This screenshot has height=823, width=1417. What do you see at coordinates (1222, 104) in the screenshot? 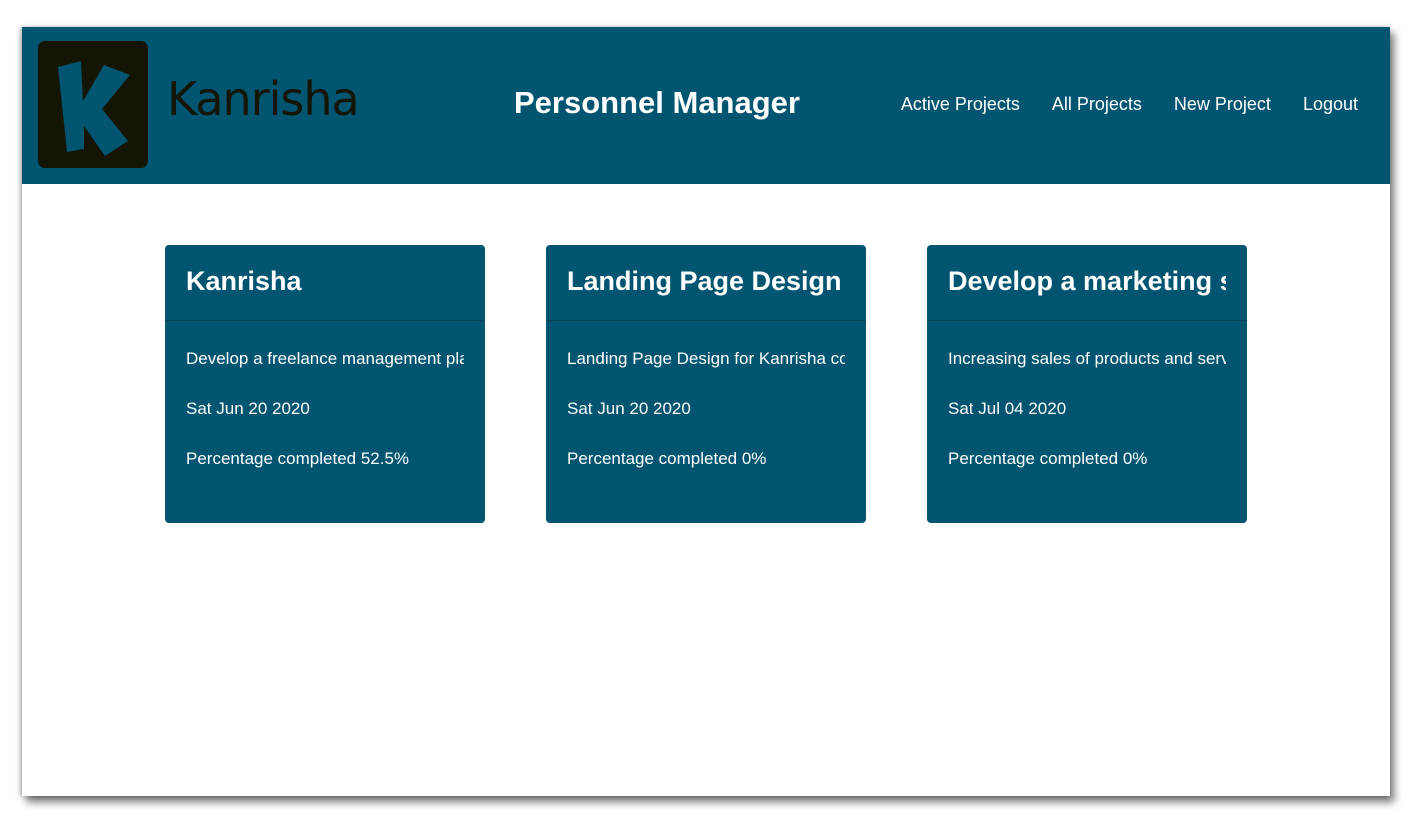
I see `nav-new-project: New Project` at bounding box center [1222, 104].